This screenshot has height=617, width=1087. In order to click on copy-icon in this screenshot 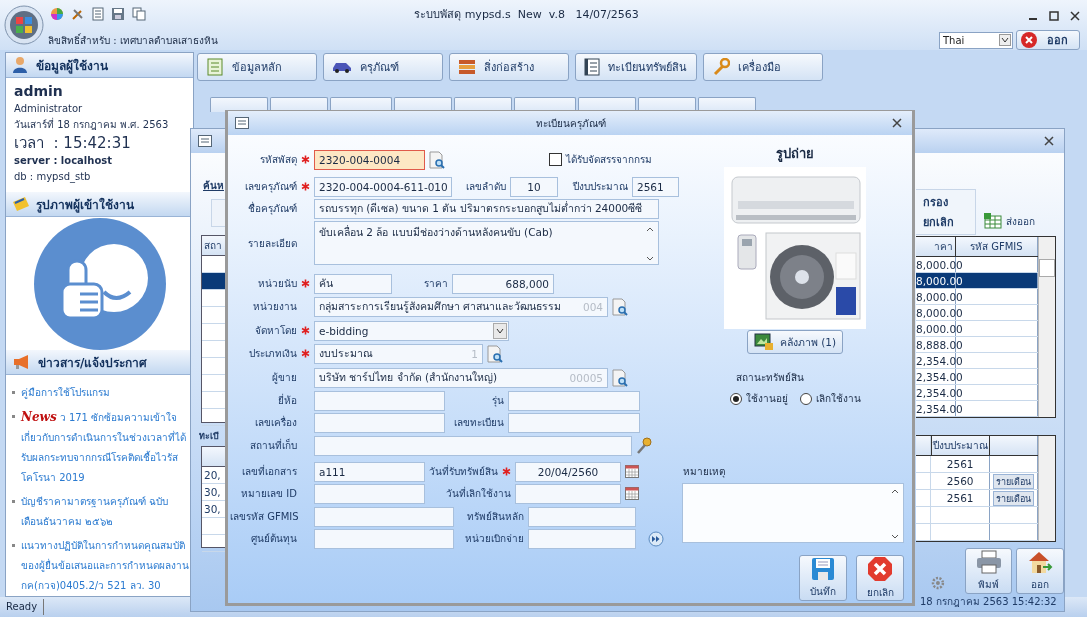, I will do `click(139, 14)`.